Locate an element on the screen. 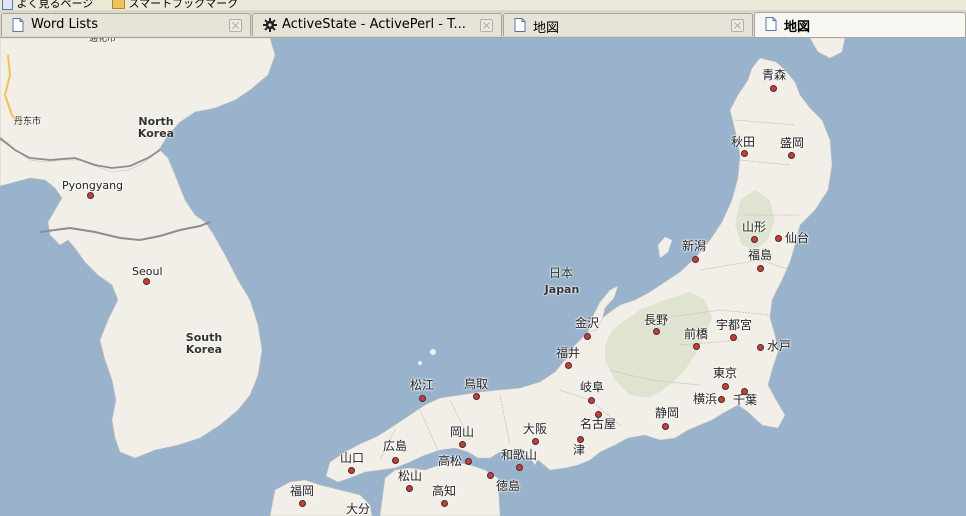  city-marker-seoul is located at coordinates (146, 281).